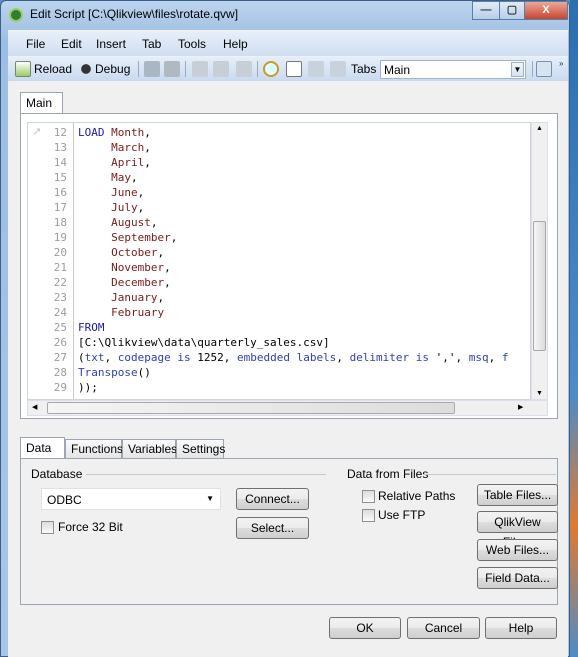  Describe the element at coordinates (57, 474) in the screenshot. I see `database-group-label: Database` at that location.